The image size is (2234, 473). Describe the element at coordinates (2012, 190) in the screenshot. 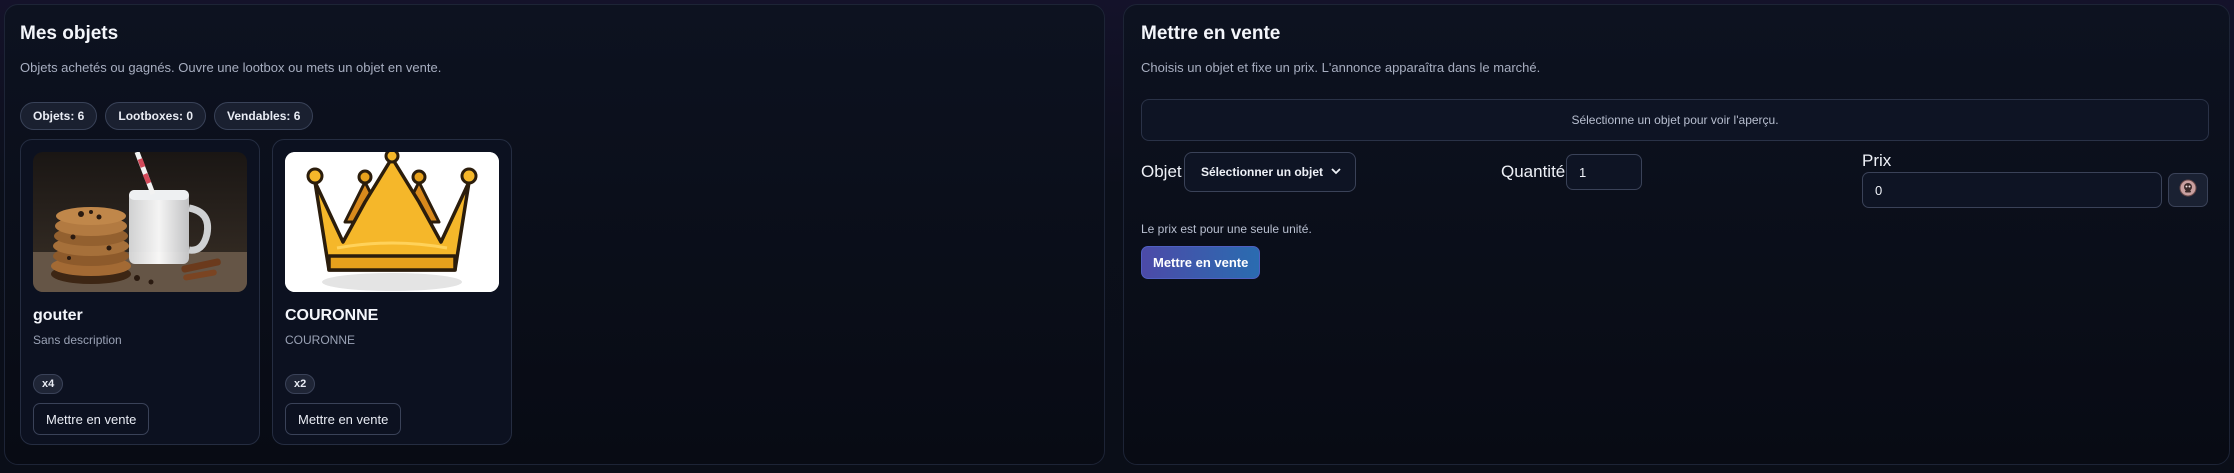

I see `price-input` at that location.